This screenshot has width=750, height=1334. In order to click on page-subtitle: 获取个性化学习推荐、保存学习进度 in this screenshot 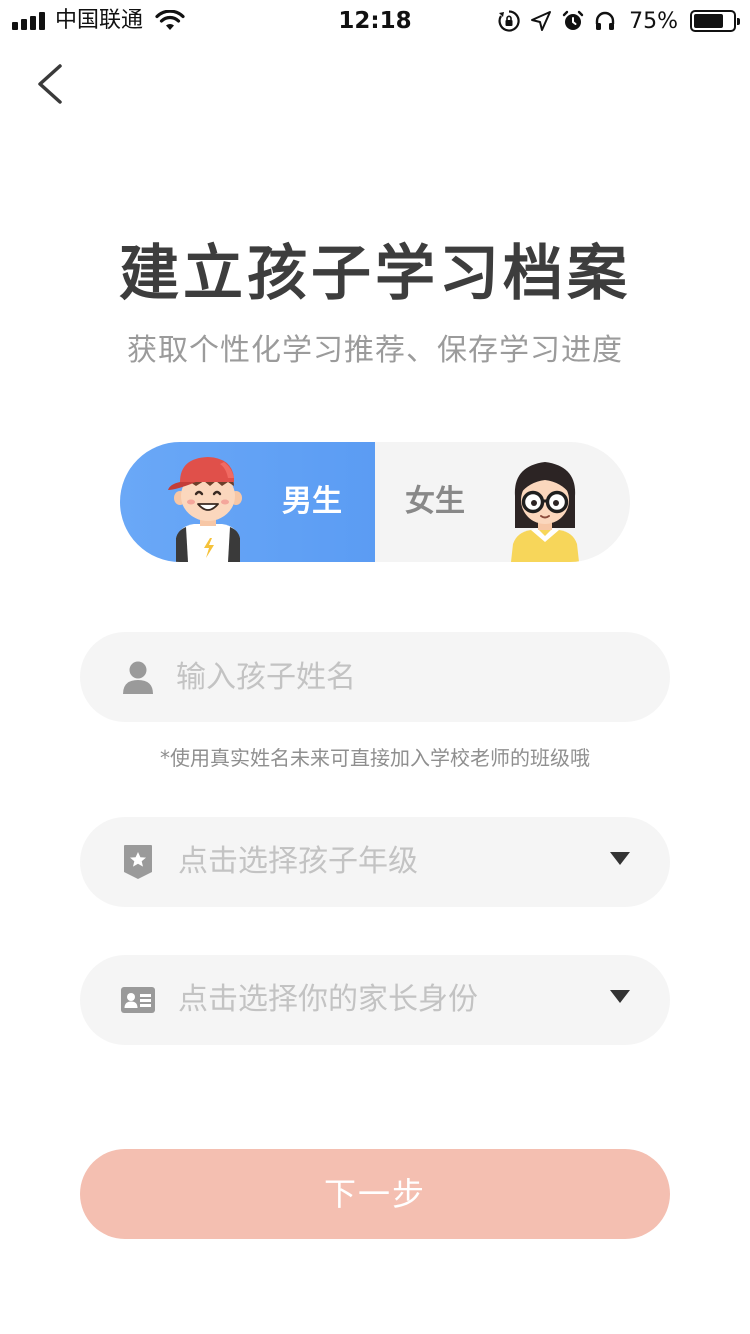, I will do `click(375, 350)`.